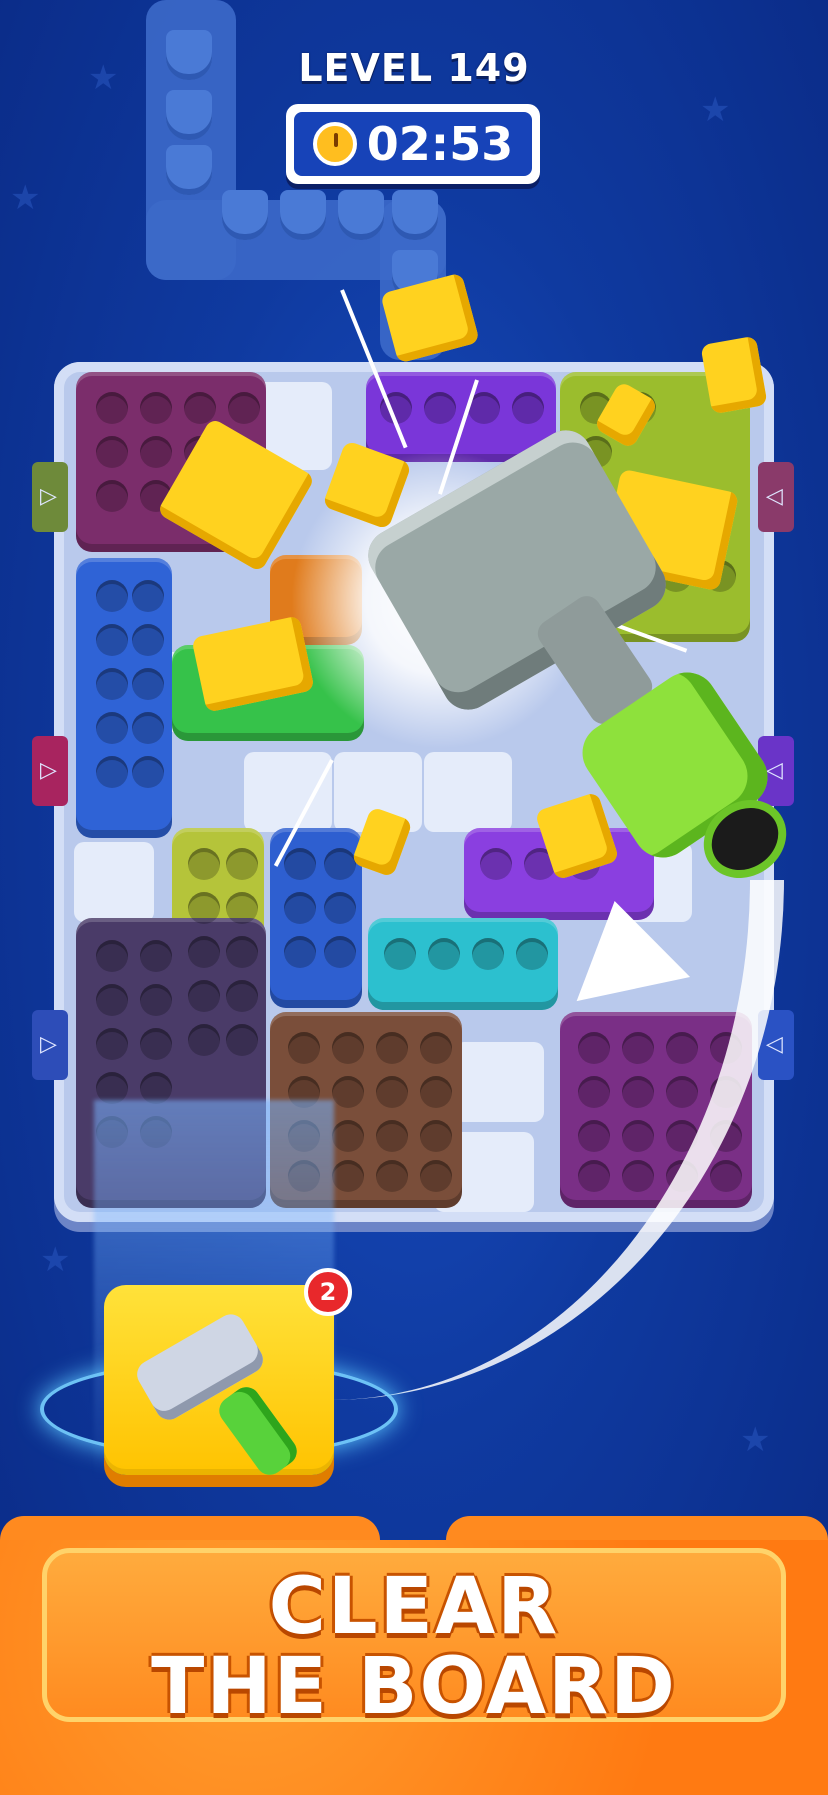 The height and width of the screenshot is (1795, 828). What do you see at coordinates (328, 1292) in the screenshot?
I see `booster-count-badge: 2` at bounding box center [328, 1292].